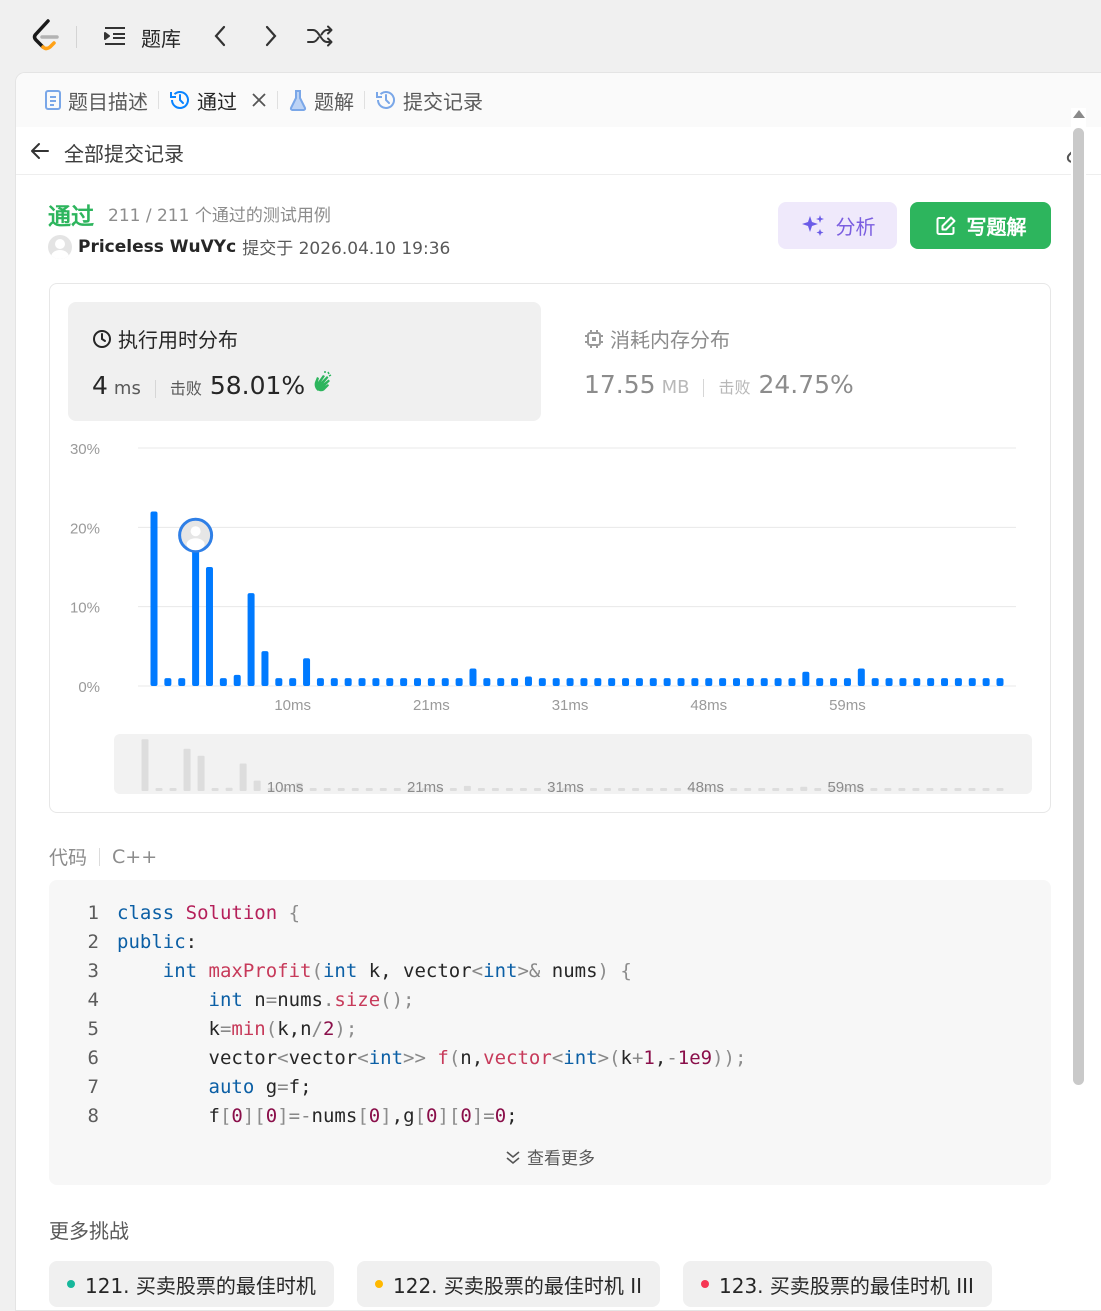 The image size is (1101, 1311). What do you see at coordinates (96, 100) in the screenshot?
I see `tab-description: 题目描述` at bounding box center [96, 100].